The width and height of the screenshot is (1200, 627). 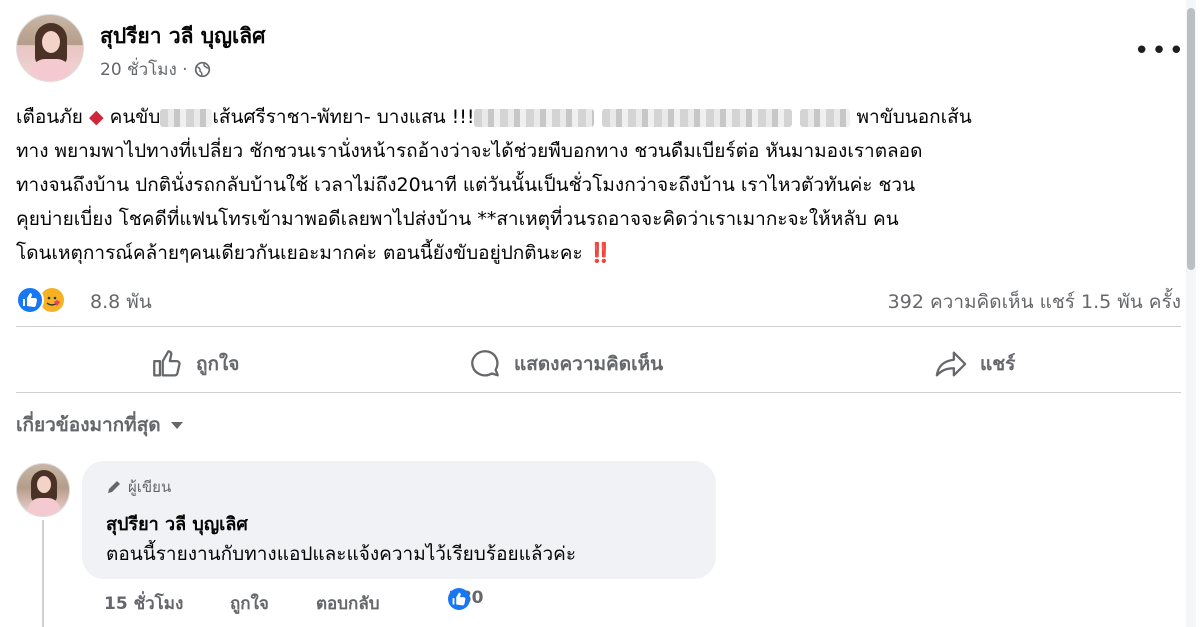 I want to click on post-actions: ถูกใจ แสดงความคิดเห็น แชร์, so click(x=598, y=364).